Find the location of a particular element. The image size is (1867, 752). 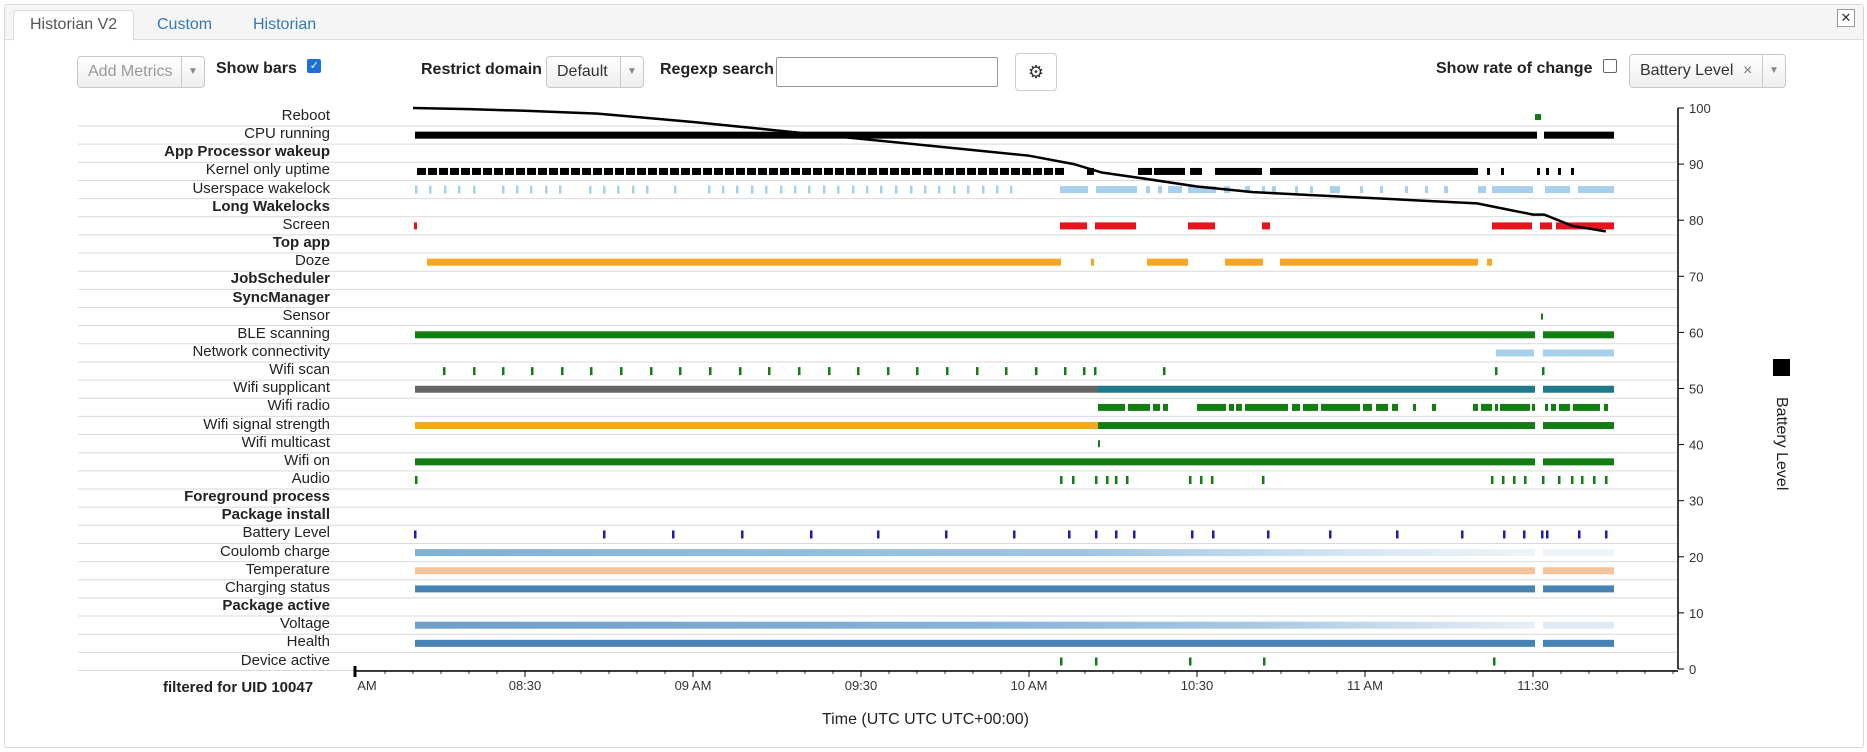

sensor-tick is located at coordinates (1542, 316).